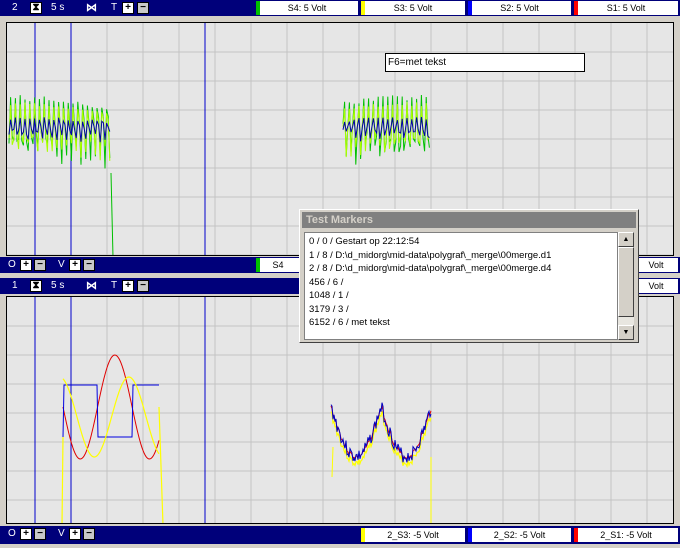 This screenshot has height=548, width=680. I want to click on channel-2-s3: 2_S3: -5 Volt, so click(413, 535).